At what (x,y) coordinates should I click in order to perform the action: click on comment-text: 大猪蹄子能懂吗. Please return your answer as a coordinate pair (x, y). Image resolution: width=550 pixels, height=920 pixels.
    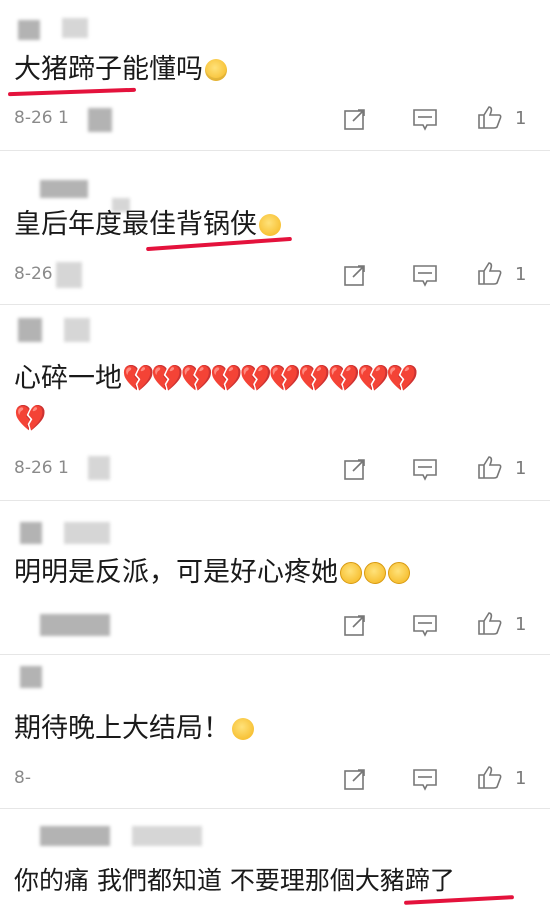
    Looking at the image, I should click on (120, 70).